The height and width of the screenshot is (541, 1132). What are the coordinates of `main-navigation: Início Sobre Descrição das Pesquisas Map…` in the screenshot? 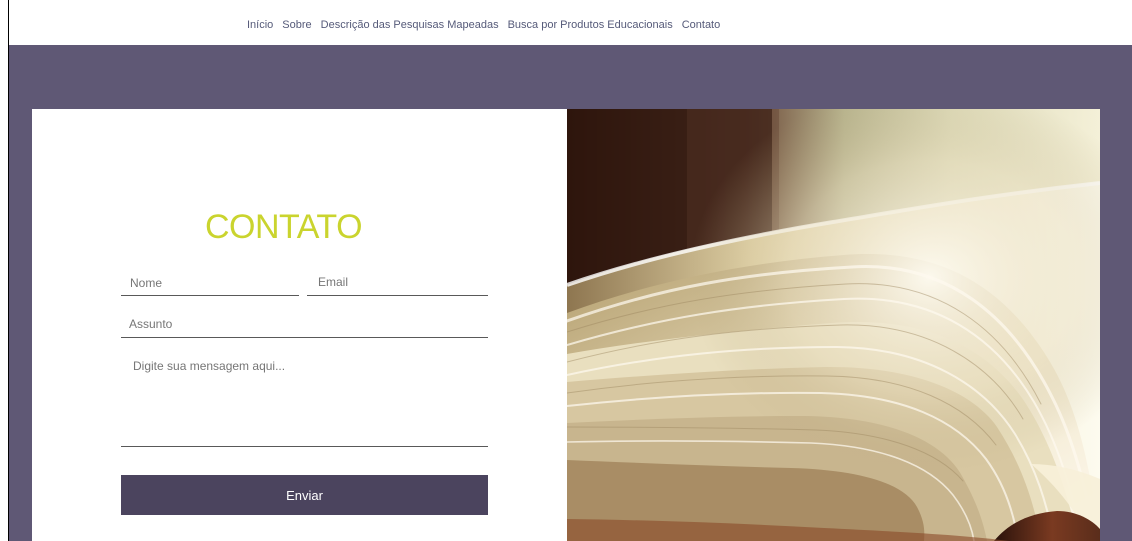 It's located at (483, 25).